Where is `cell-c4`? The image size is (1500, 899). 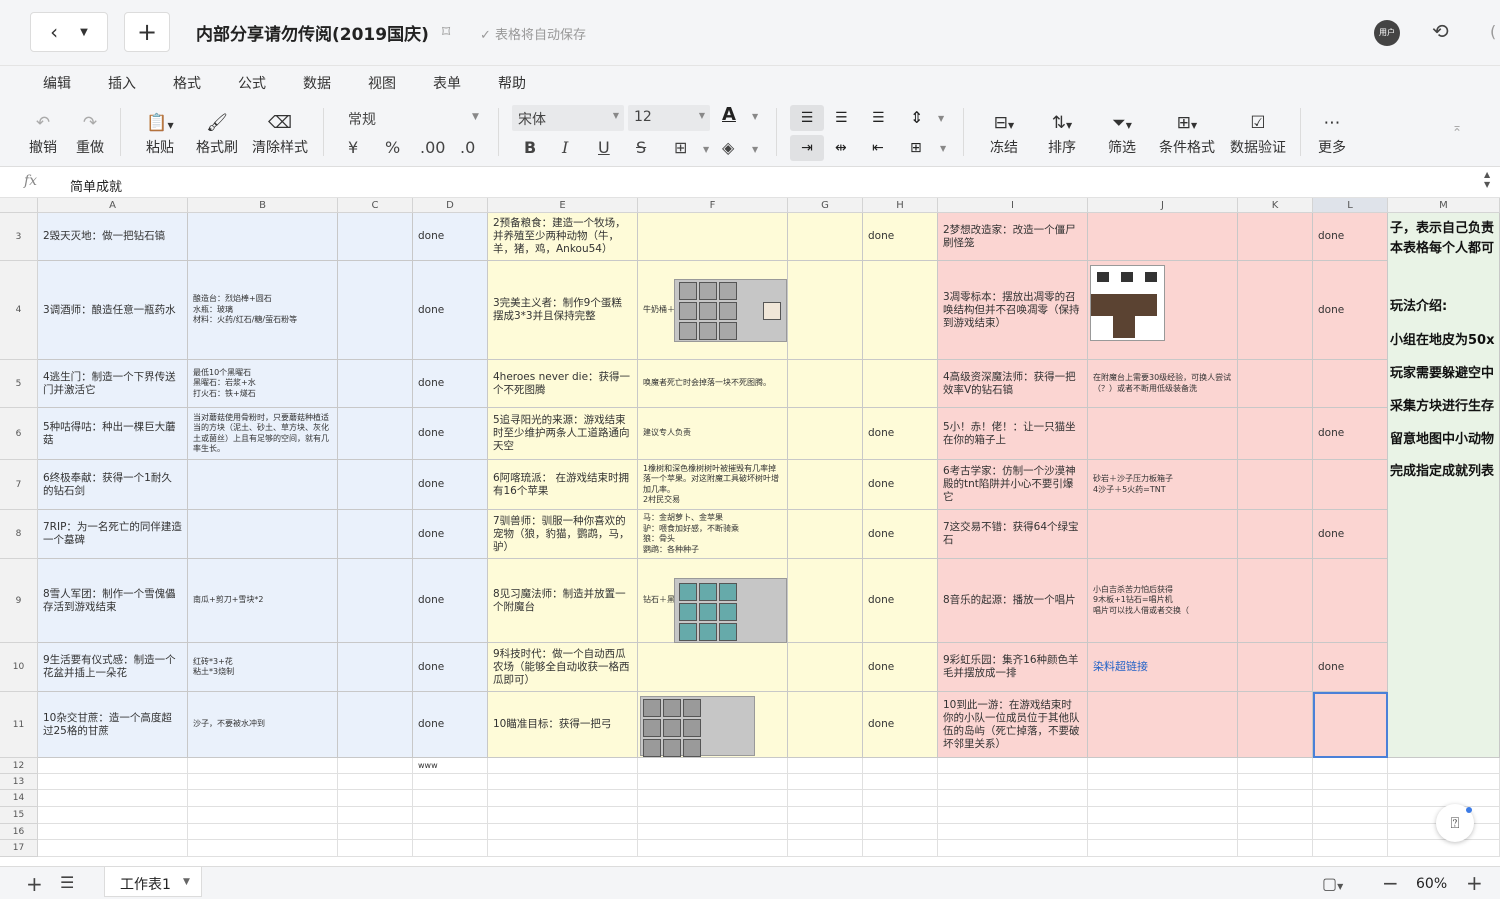
cell-c4 is located at coordinates (375, 310).